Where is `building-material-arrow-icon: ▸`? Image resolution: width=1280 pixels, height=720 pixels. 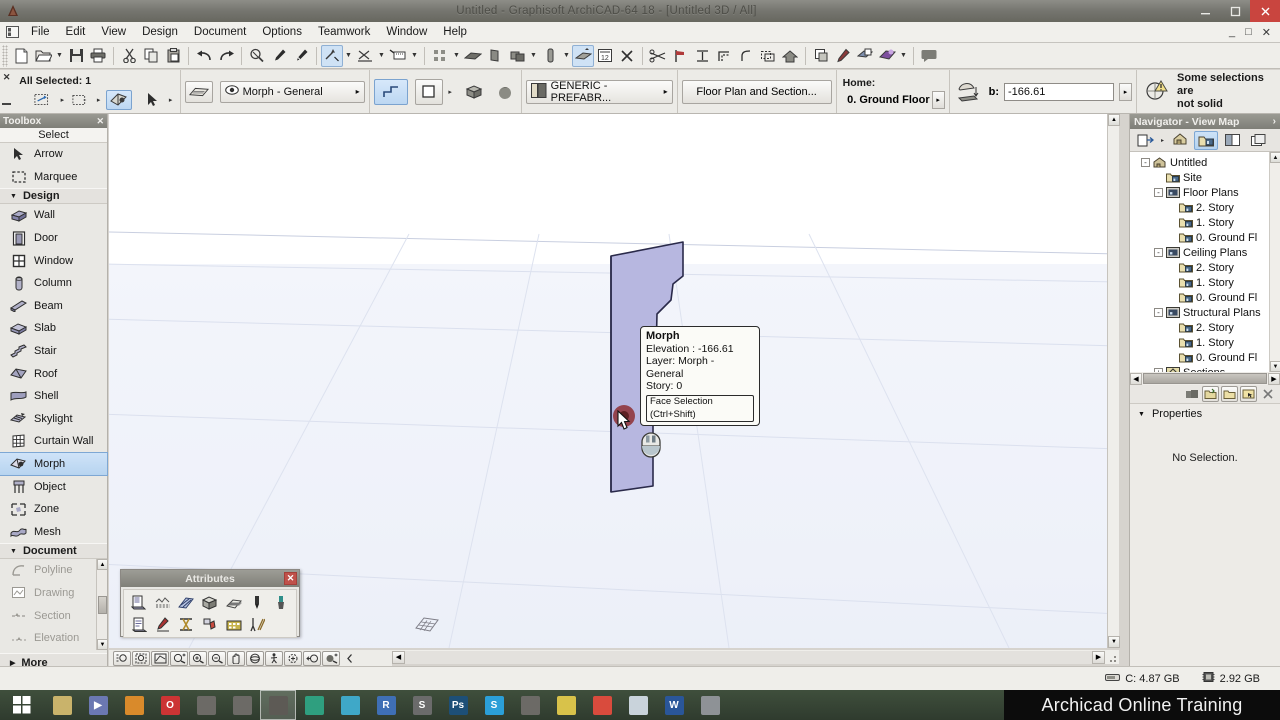
building-material-arrow-icon: ▸ is located at coordinates (663, 91).